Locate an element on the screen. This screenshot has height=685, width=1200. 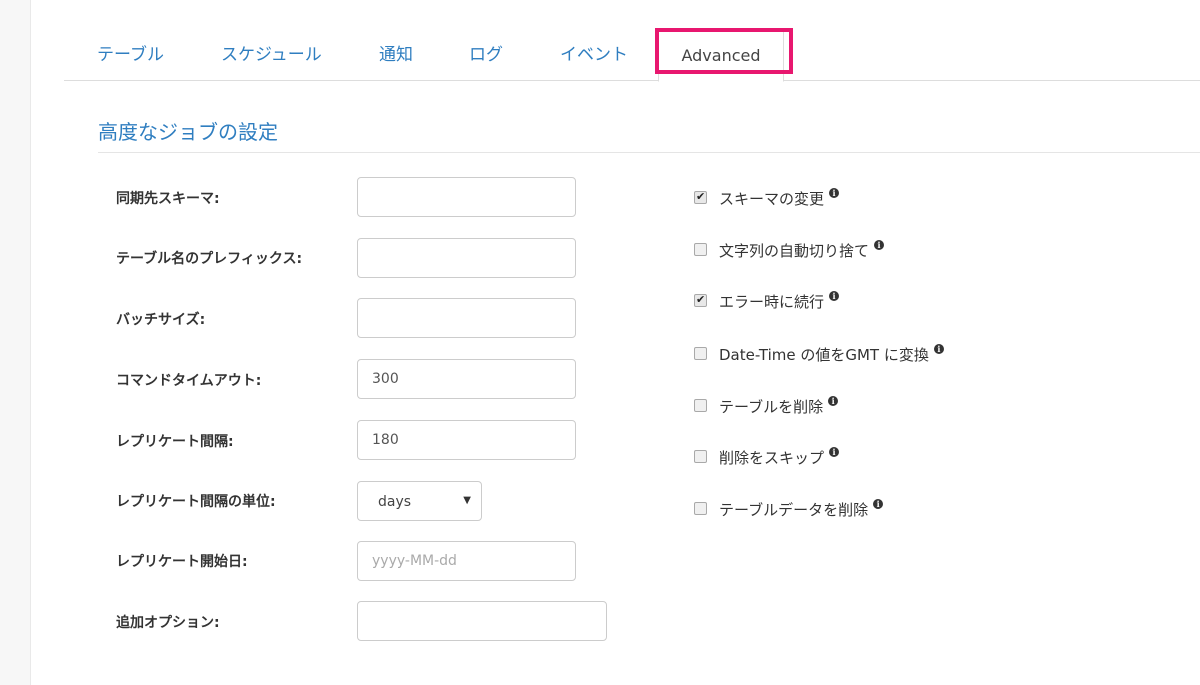
label-replicate-interval-unit: レプリケート間隔の単位: is located at coordinates (196, 502).